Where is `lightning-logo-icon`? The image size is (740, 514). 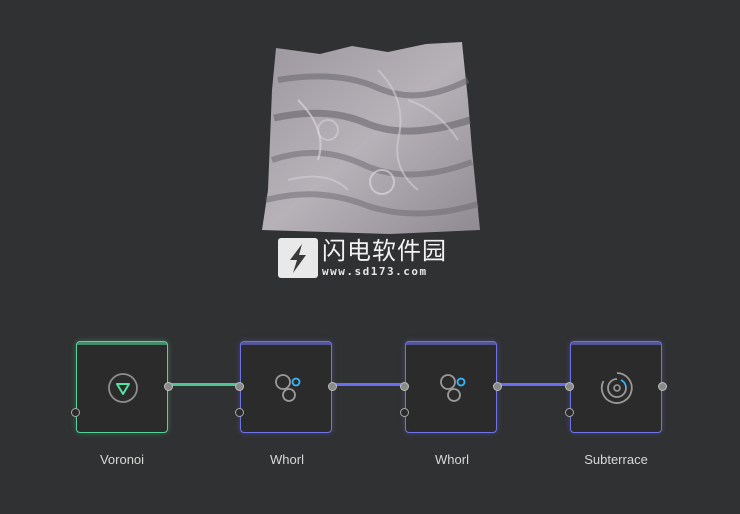 lightning-logo-icon is located at coordinates (298, 258).